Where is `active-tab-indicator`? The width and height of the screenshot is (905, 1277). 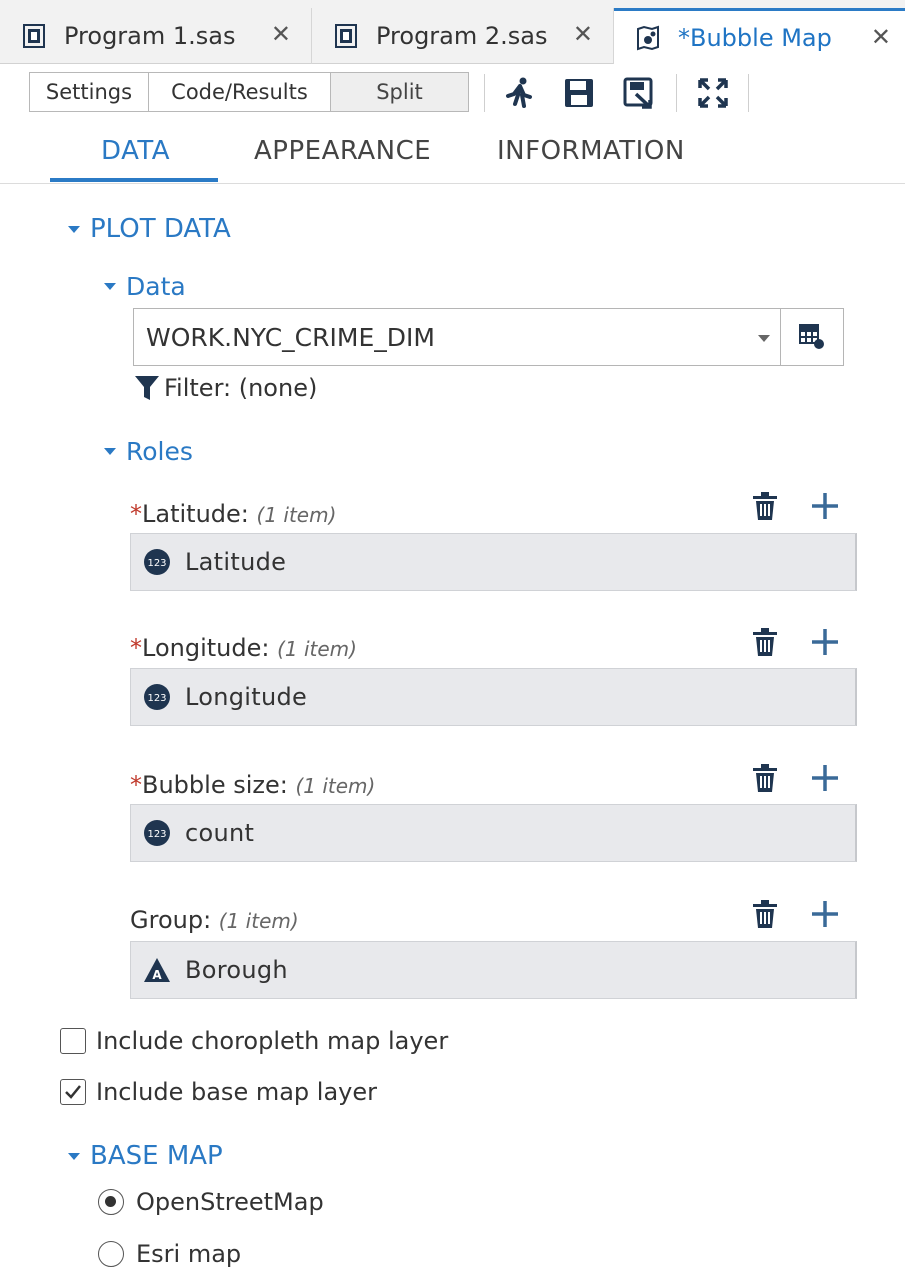
active-tab-indicator is located at coordinates (134, 180).